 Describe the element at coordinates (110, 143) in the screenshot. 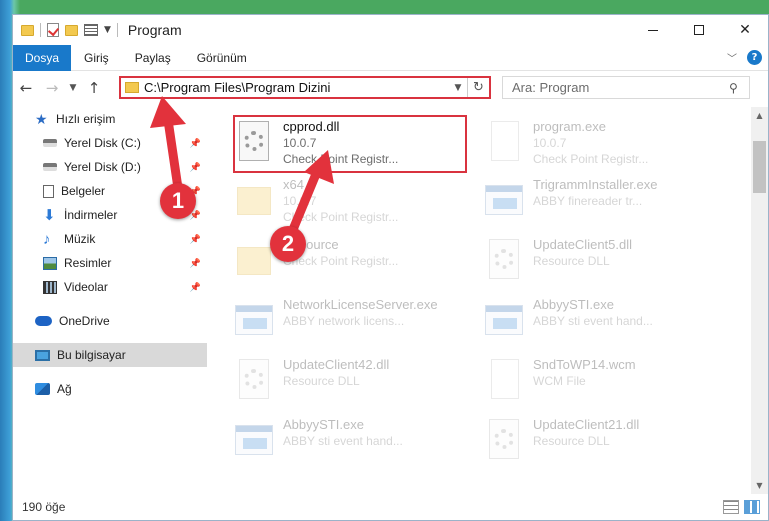

I see `sidebar-item-local-disk-c: Yerel Disk (C:) 📌` at that location.